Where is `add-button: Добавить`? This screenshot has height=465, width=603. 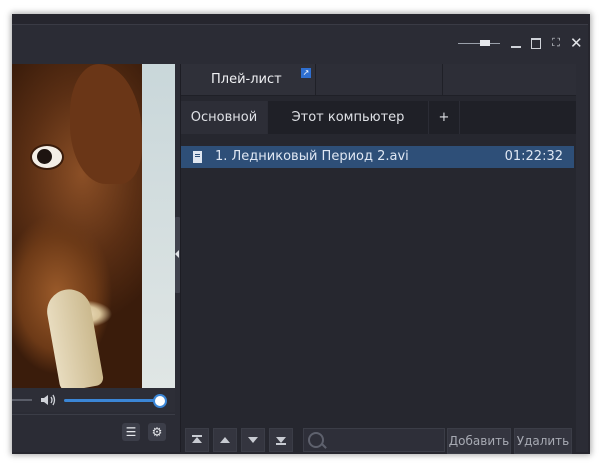
add-button: Добавить is located at coordinates (479, 441).